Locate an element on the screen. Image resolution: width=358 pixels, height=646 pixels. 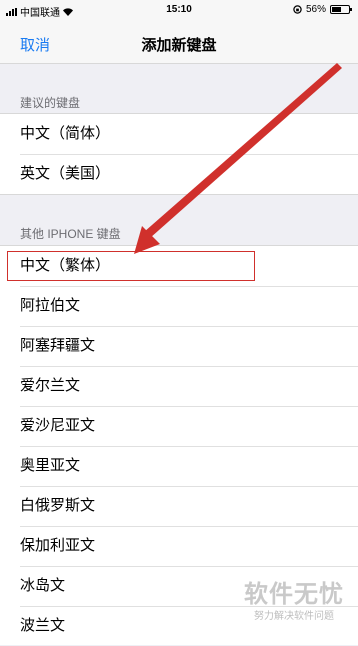
keyboard-item-irish: 爱尔兰文 is located at coordinates (179, 386).